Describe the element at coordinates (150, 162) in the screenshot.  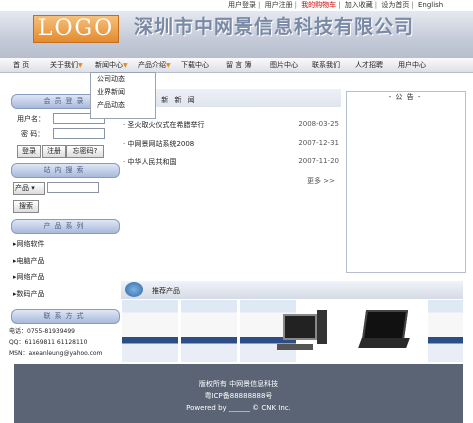
I see `news-item-title: · 中华人民共和国` at that location.